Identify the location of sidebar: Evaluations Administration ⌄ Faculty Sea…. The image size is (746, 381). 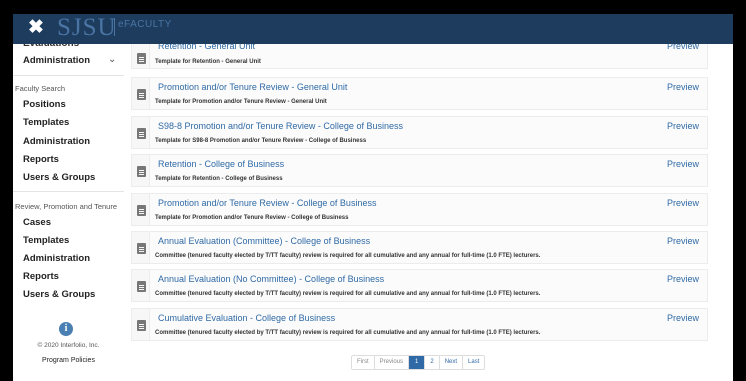
(68, 209).